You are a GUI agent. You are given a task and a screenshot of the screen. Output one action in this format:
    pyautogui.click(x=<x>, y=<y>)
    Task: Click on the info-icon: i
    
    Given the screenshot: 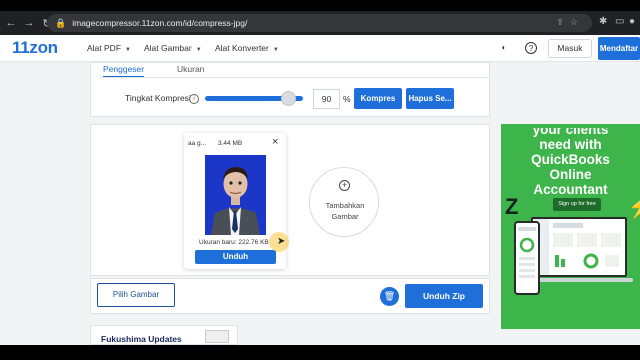 What is the action you would take?
    pyautogui.click(x=194, y=99)
    